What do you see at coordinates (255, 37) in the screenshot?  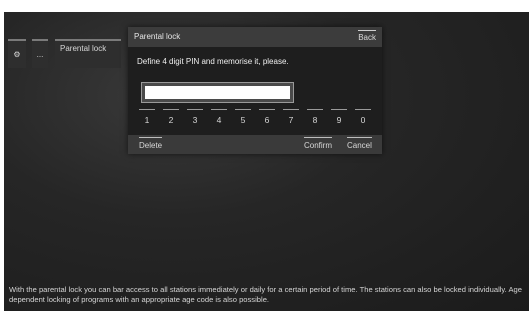 I see `dialog-header: Parental lock Back` at bounding box center [255, 37].